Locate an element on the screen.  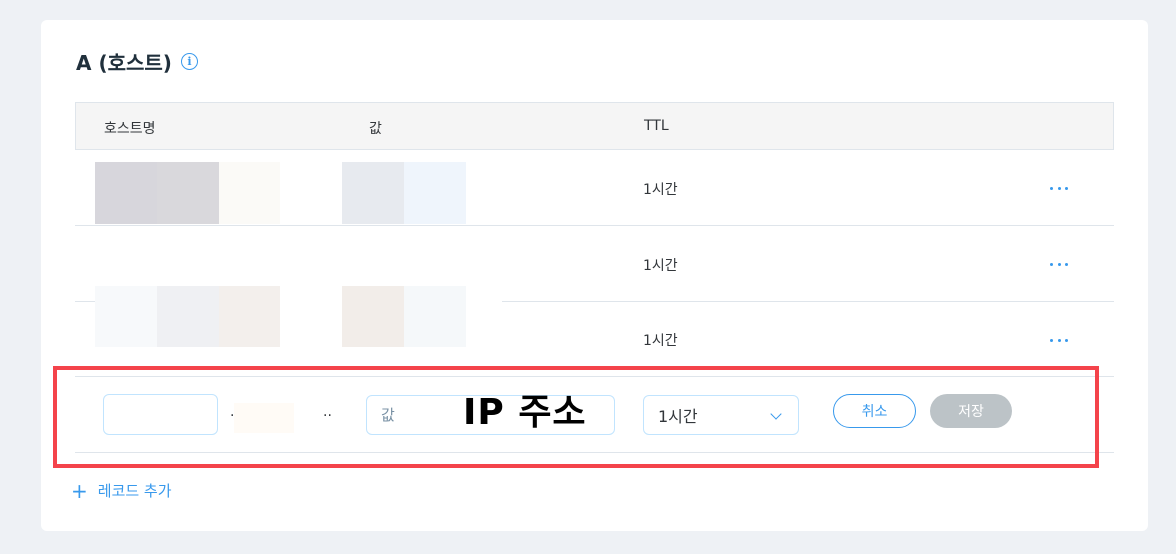
add-record-button: + 레코드 추가 is located at coordinates (121, 490).